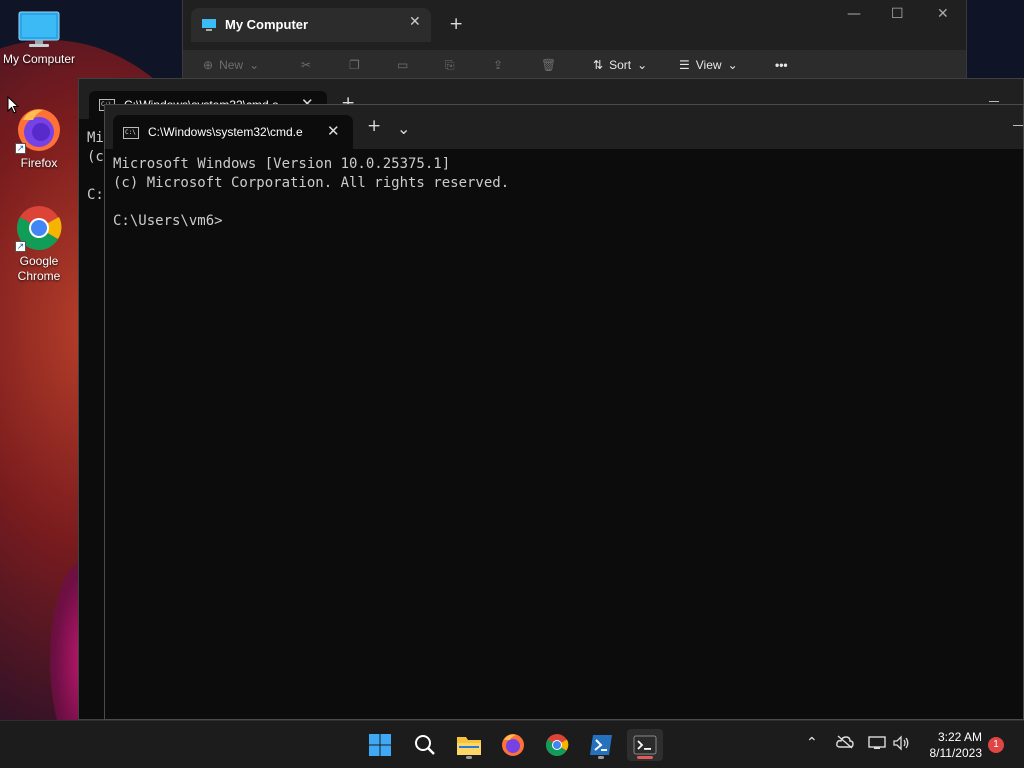  I want to click on terminal-icon, so click(645, 745).